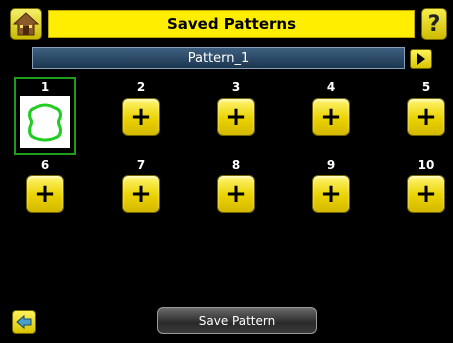 Image resolution: width=453 pixels, height=343 pixels. I want to click on arrow-right-icon, so click(421, 59).